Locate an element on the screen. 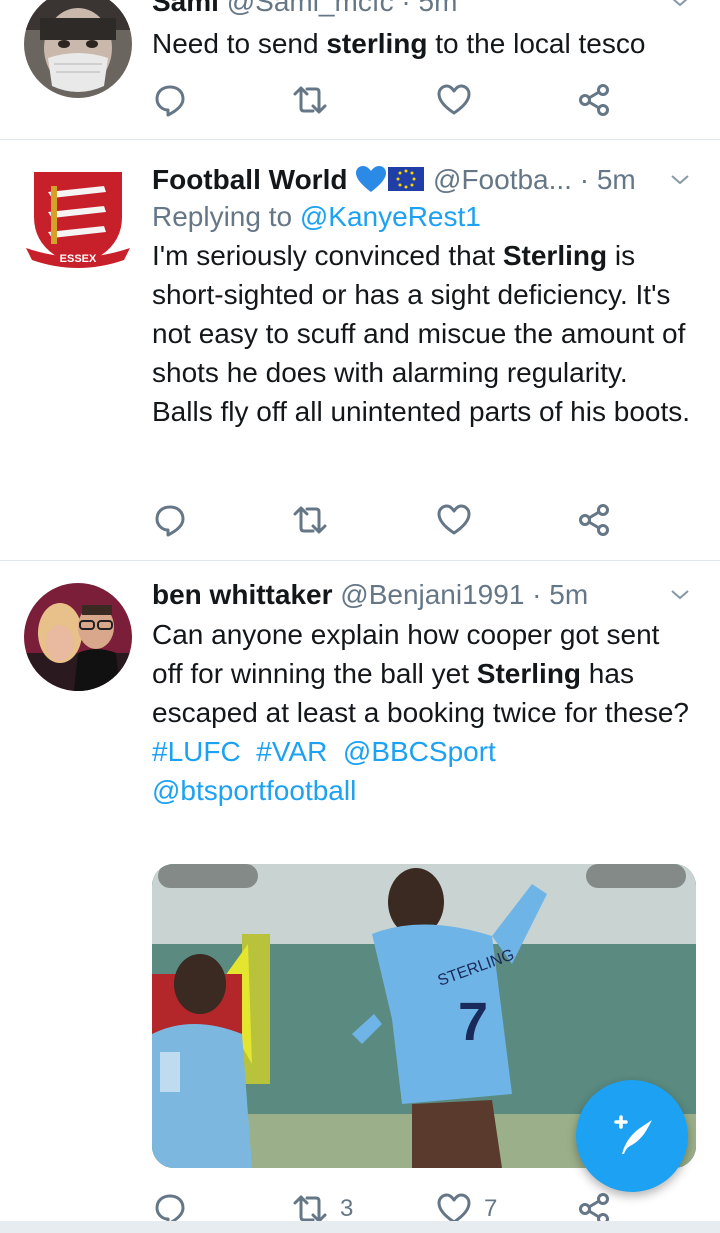 Image resolution: width=720 pixels, height=1233 pixels. tweet-text: Need to send sterling to the local tesco is located at coordinates (424, 43).